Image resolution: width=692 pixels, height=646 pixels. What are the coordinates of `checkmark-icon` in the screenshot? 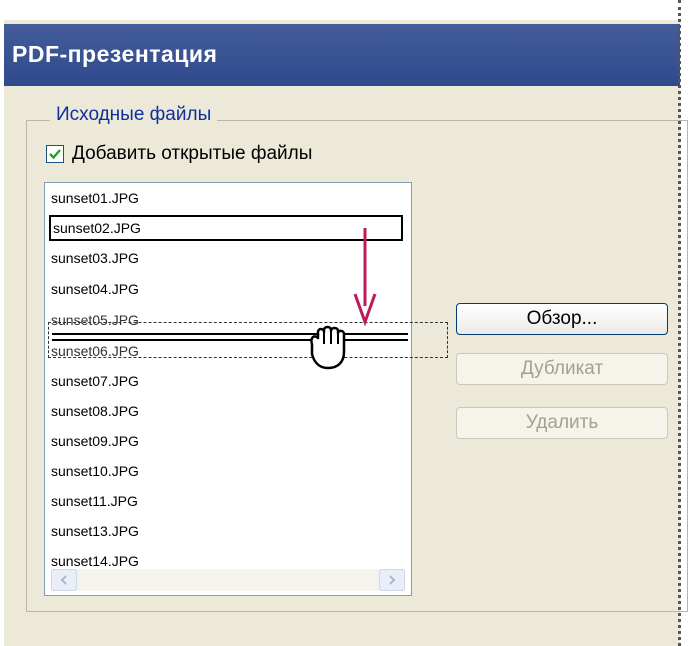 It's located at (55, 154).